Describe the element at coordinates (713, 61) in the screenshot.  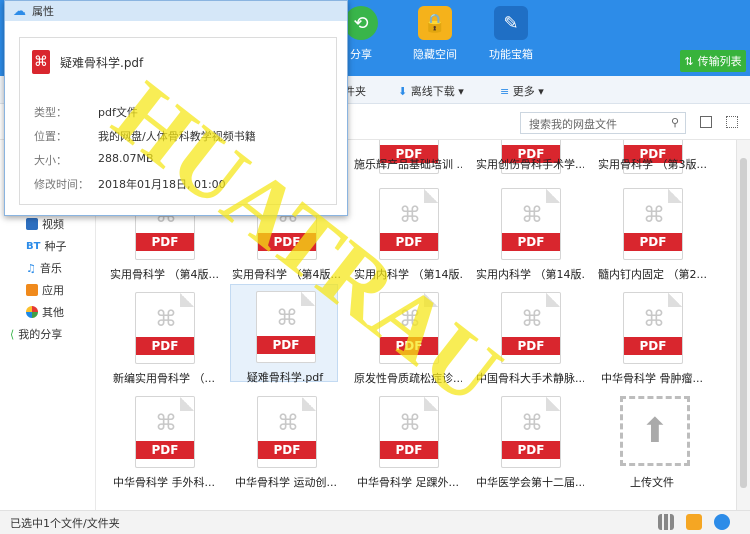
I see `transfer-list-button: ⇅ 传输列表` at that location.